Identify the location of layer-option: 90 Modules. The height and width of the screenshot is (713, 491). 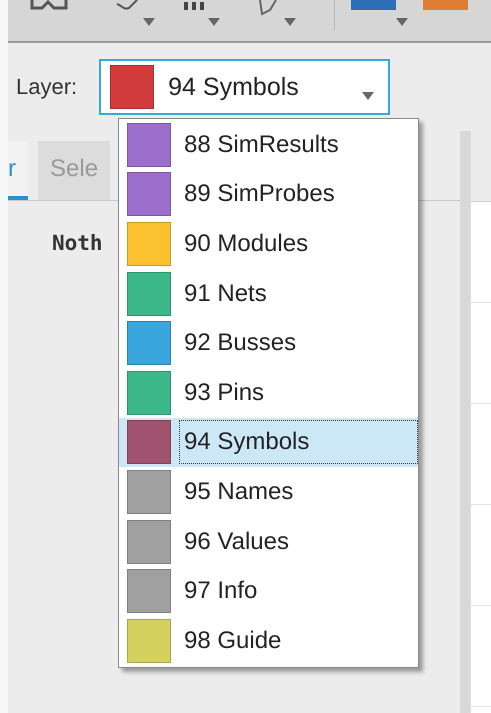
(268, 244).